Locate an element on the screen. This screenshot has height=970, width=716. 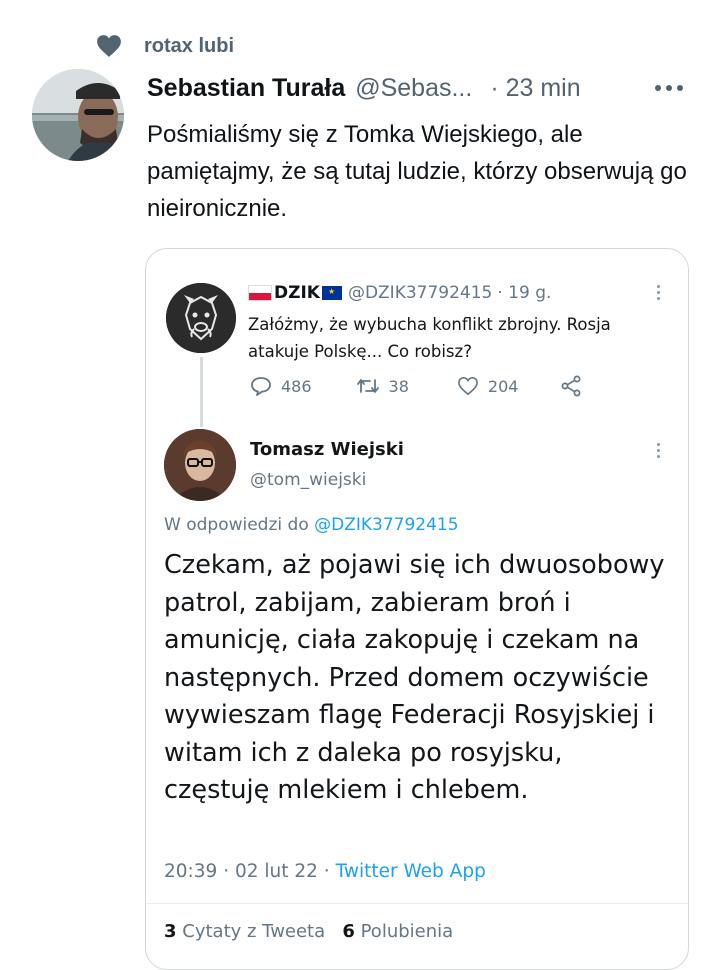
reply-author-handle: @tom_wiejski is located at coordinates (308, 480).